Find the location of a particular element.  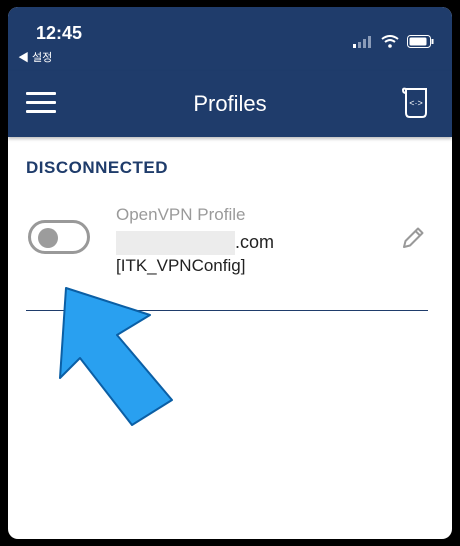

profile-divider is located at coordinates (227, 310).